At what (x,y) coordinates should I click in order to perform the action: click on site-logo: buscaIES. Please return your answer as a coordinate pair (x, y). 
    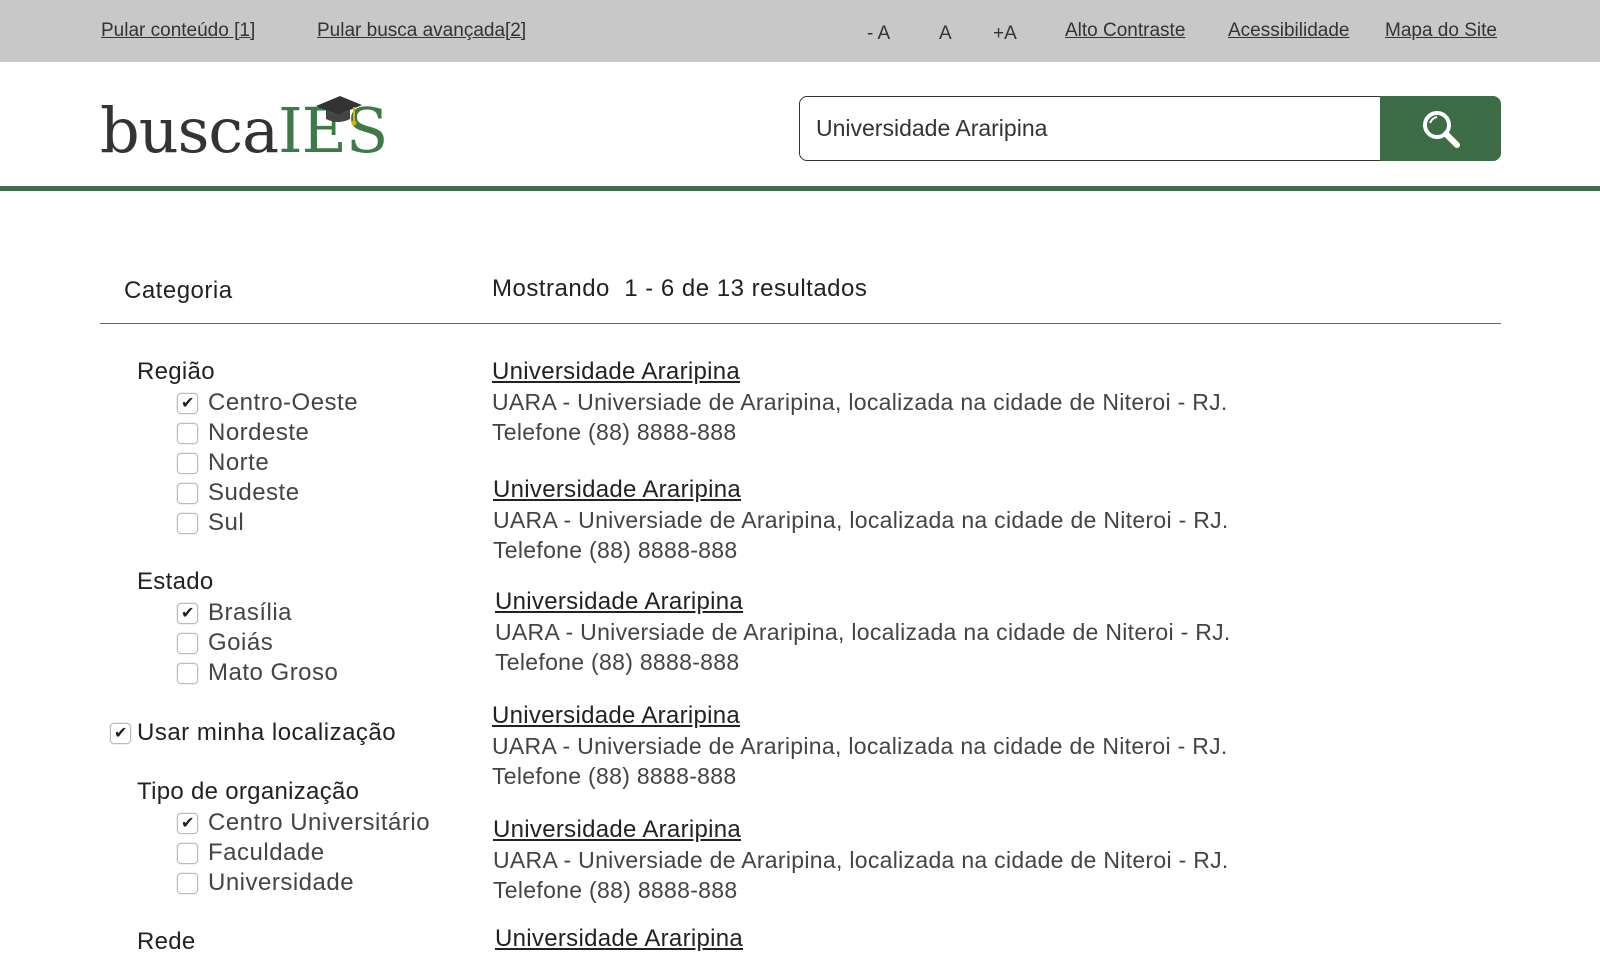
    Looking at the image, I should click on (244, 128).